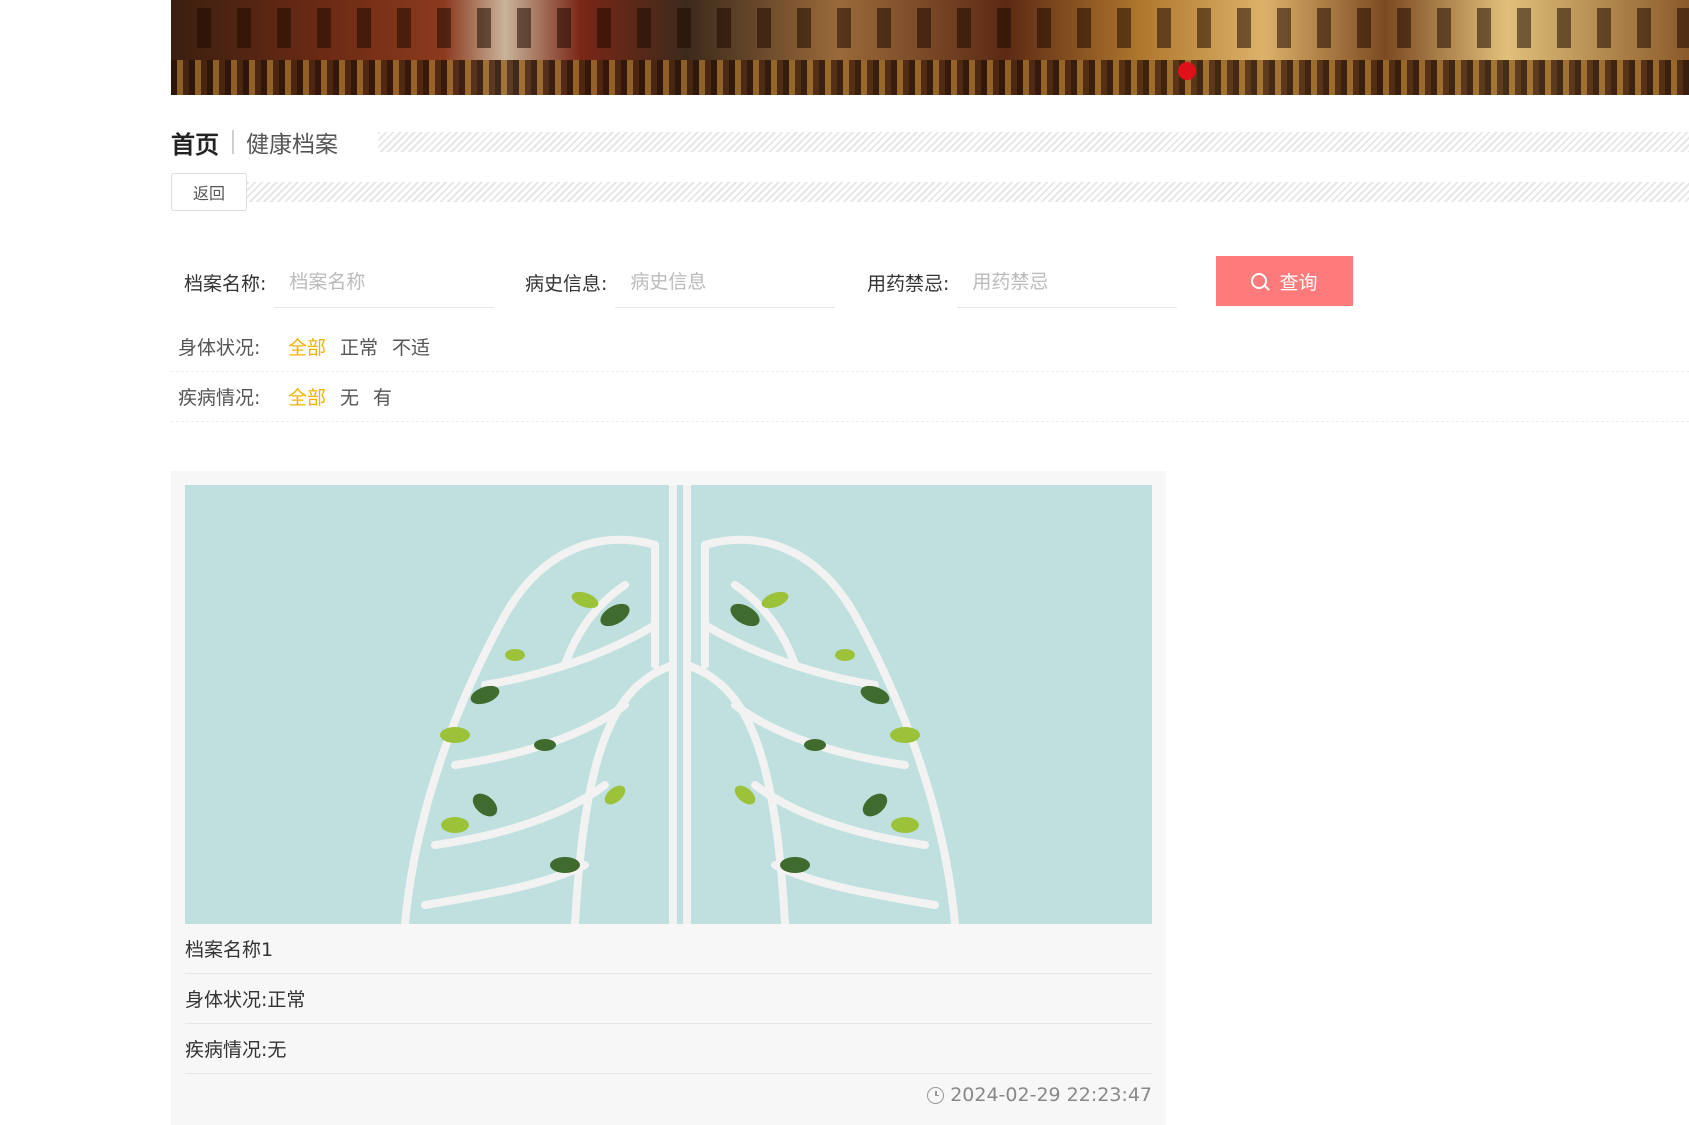 Image resolution: width=1689 pixels, height=1125 pixels. Describe the element at coordinates (680, 704) in the screenshot. I see `lungs-illustration` at that location.